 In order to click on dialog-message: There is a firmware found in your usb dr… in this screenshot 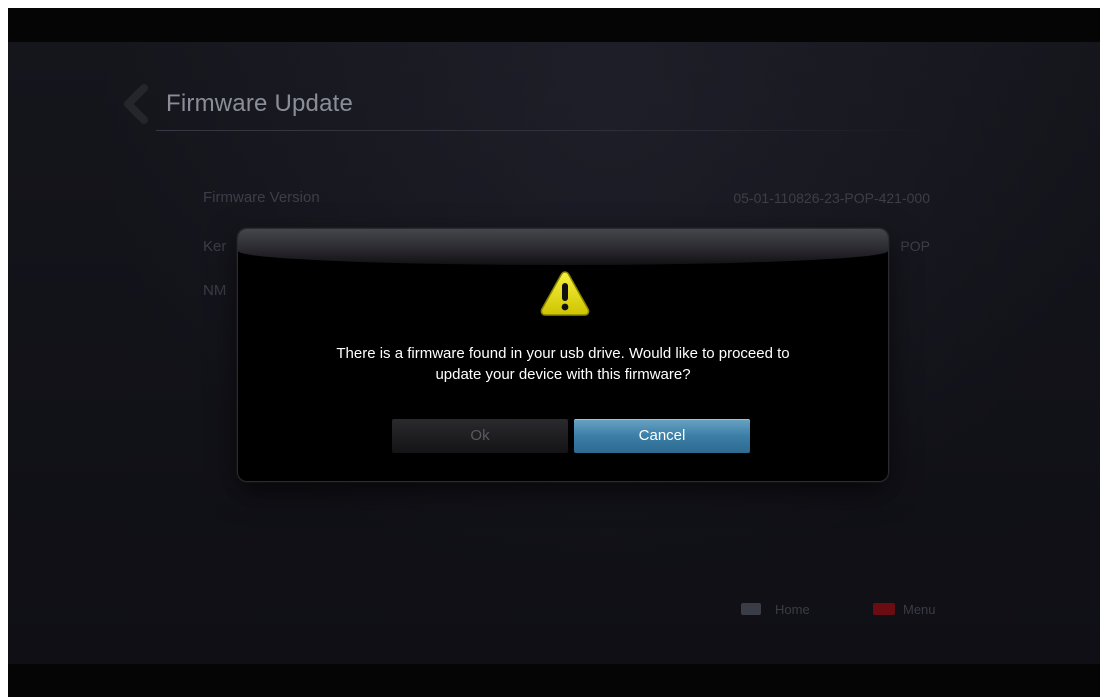, I will do `click(563, 364)`.